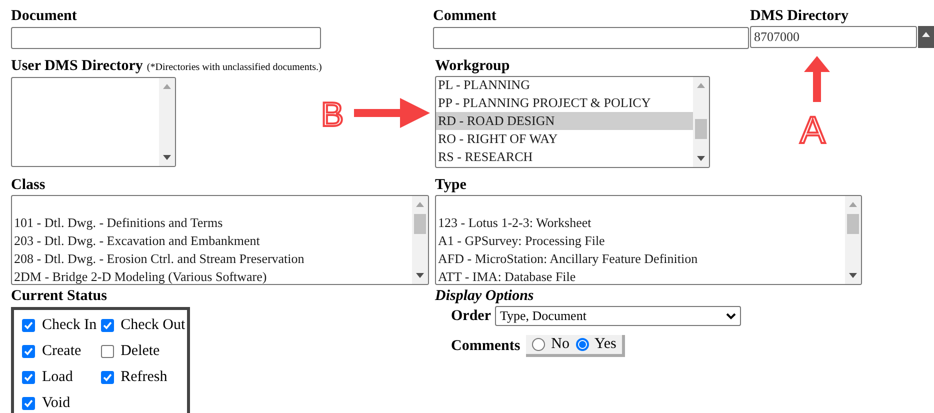  I want to click on checkbox-label: Refresh, so click(144, 377).